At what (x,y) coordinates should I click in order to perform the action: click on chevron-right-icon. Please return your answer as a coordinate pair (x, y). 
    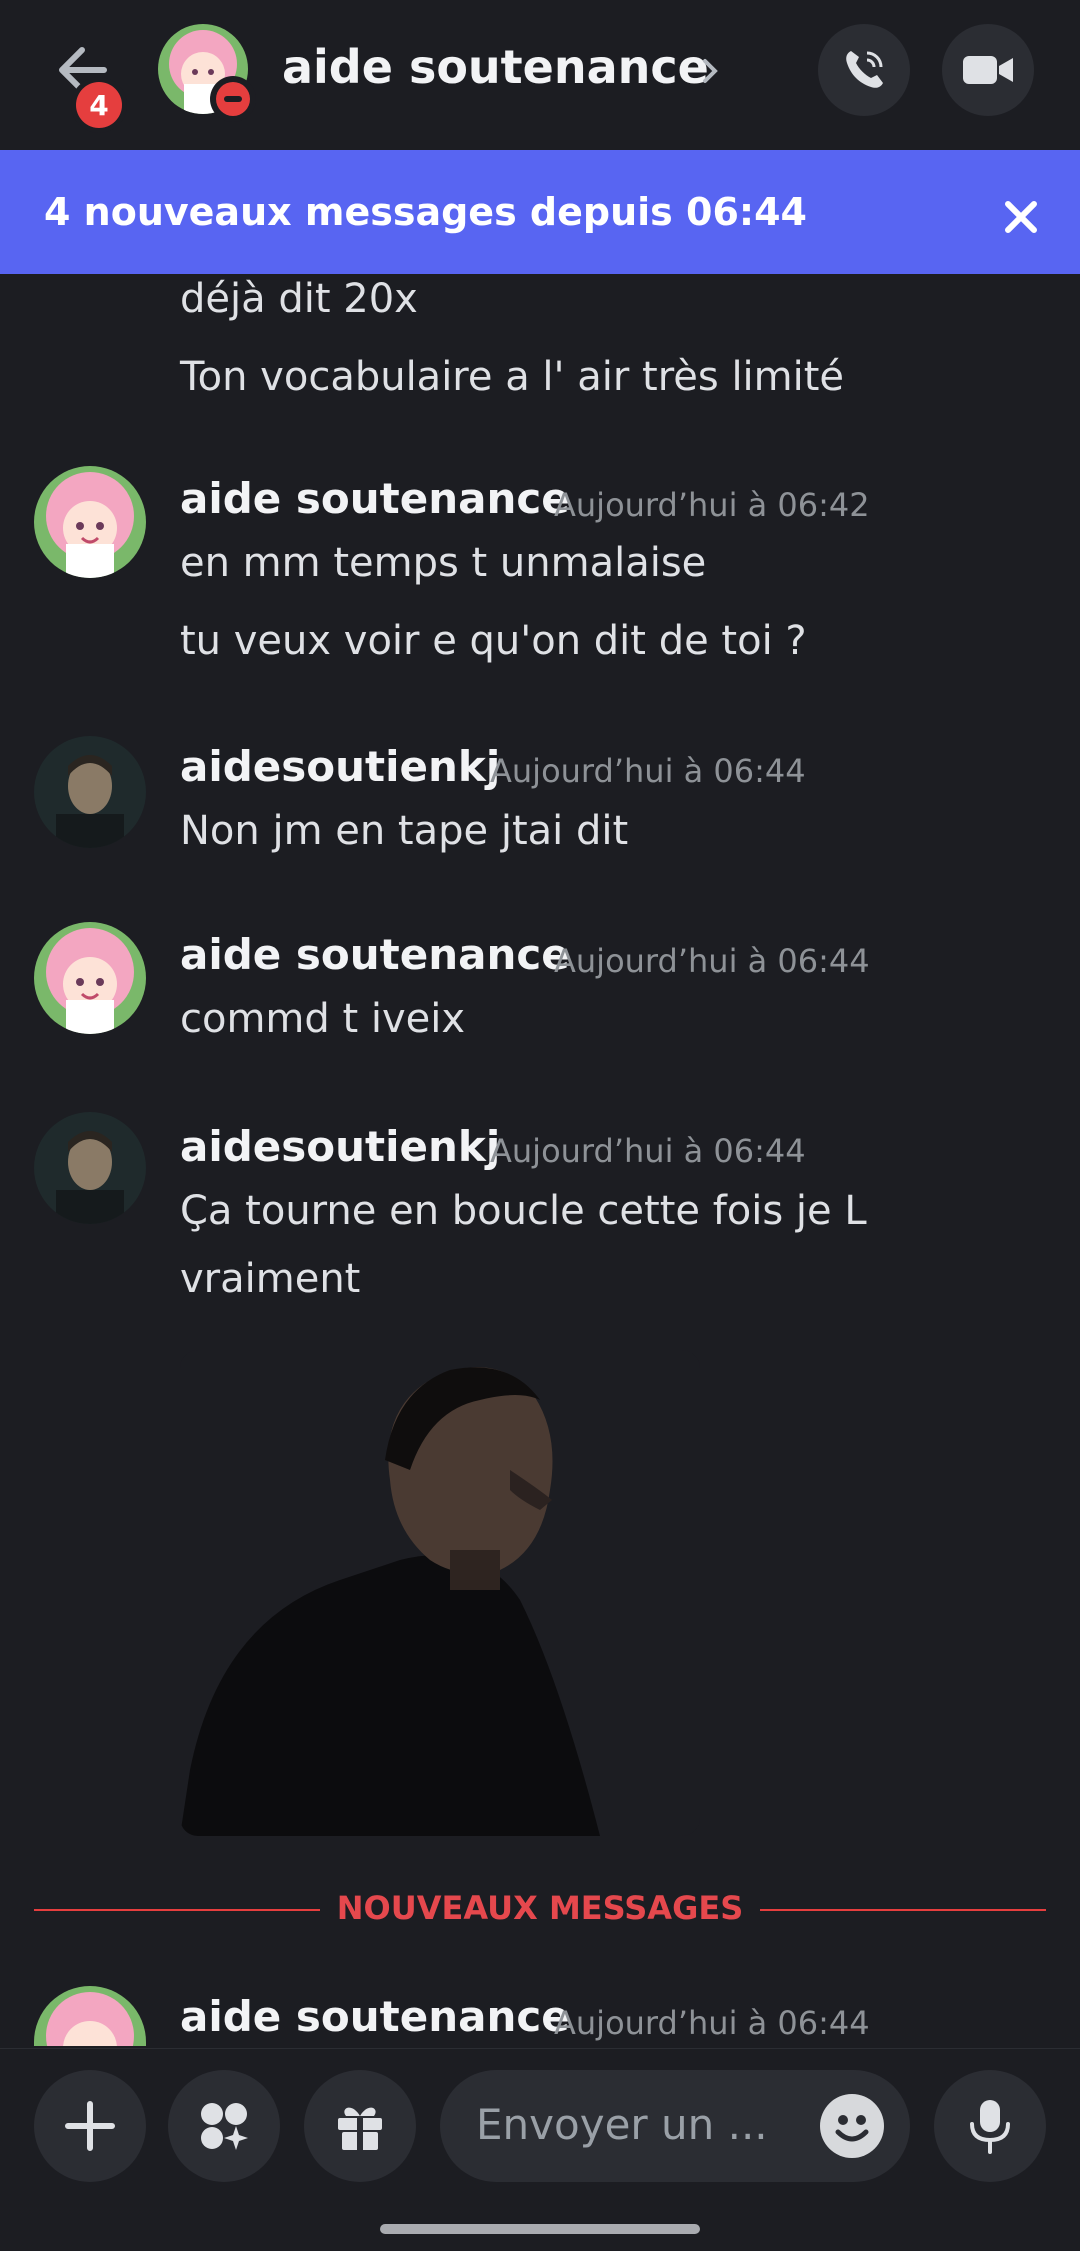
    Looking at the image, I should click on (710, 71).